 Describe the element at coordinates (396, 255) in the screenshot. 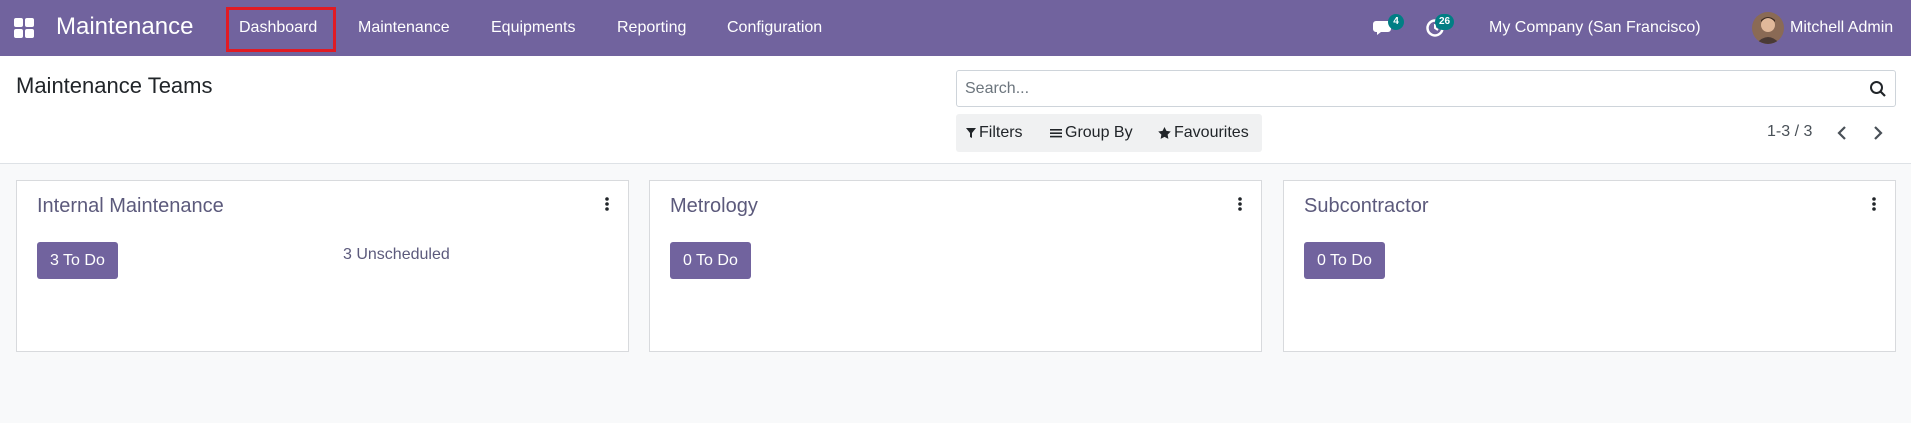

I see `unscheduled-link: 3 Unscheduled` at that location.